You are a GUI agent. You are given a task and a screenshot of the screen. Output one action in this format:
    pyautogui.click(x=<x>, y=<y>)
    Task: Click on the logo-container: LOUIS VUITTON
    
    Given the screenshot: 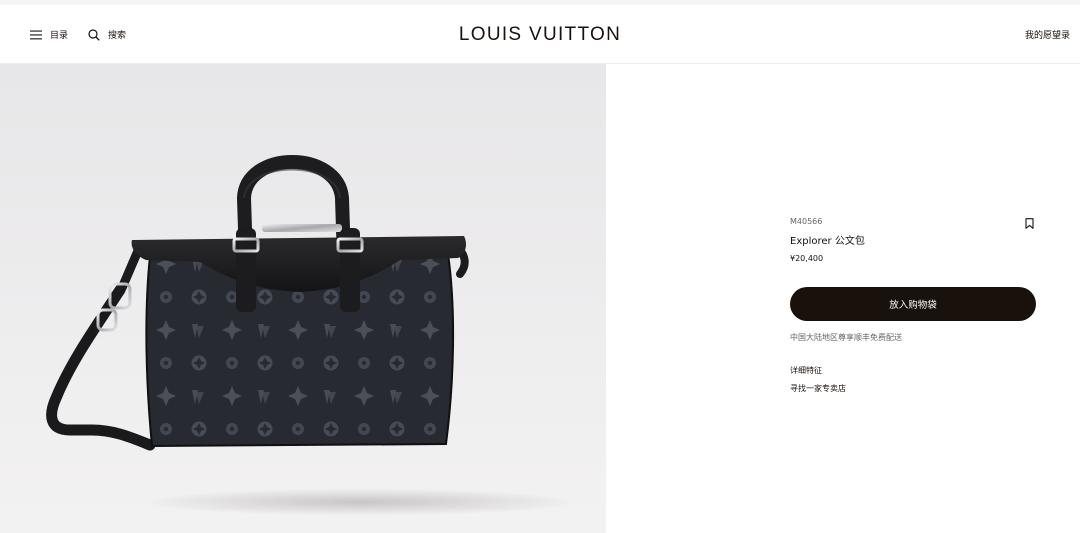 What is the action you would take?
    pyautogui.click(x=540, y=34)
    